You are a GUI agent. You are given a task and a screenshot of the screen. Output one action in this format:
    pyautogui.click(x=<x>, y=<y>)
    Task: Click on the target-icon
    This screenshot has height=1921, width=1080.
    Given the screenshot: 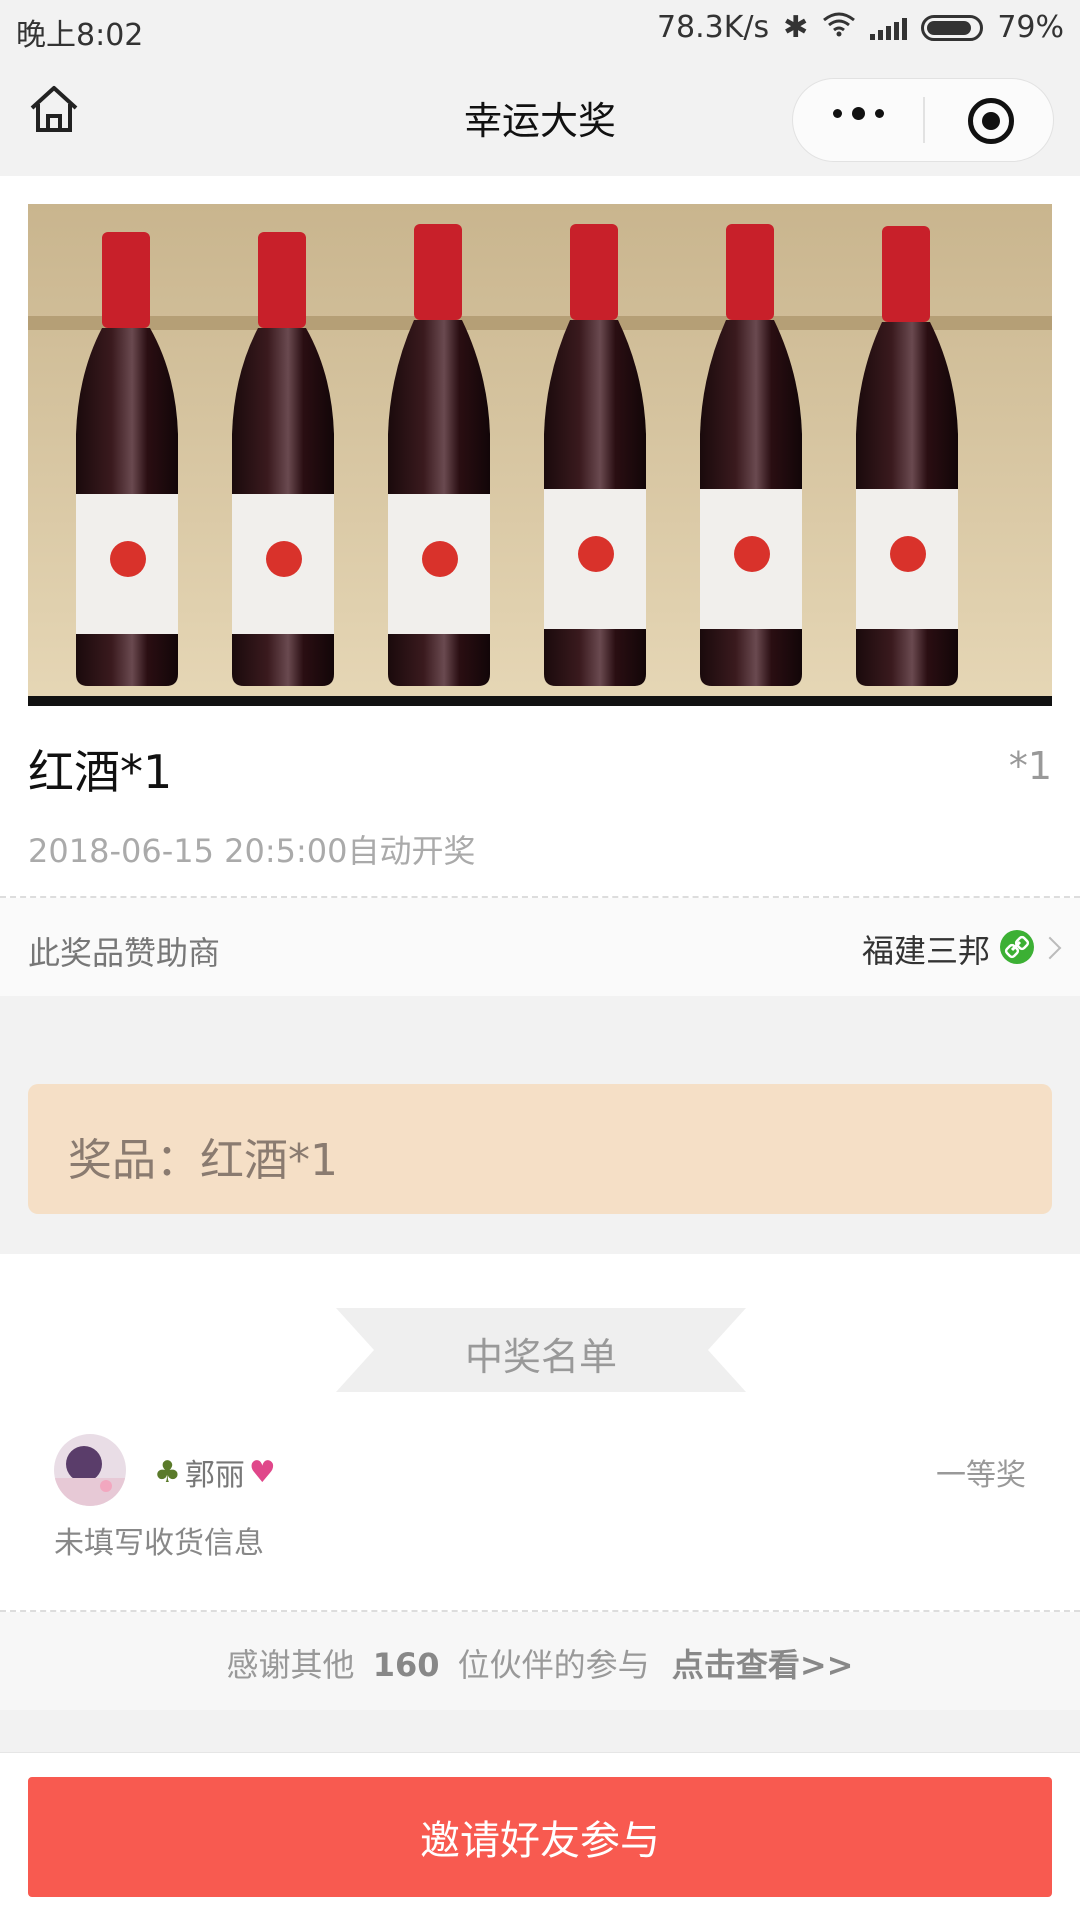 What is the action you would take?
    pyautogui.click(x=991, y=121)
    